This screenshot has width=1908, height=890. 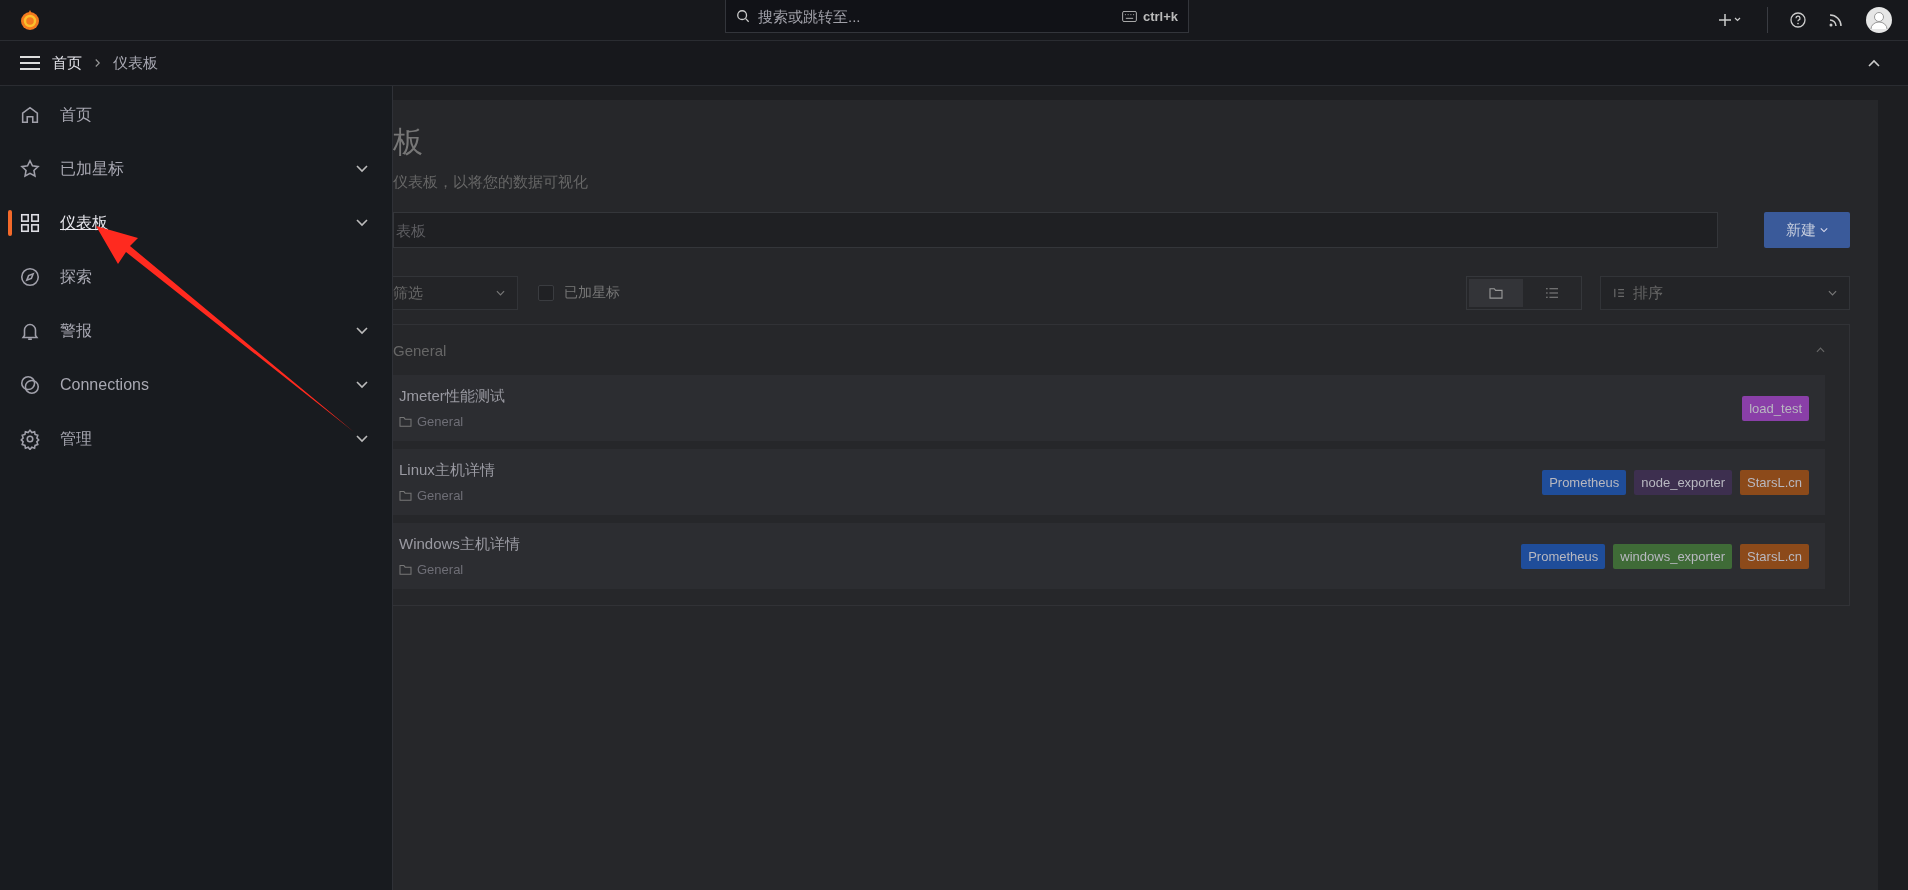 What do you see at coordinates (1160, 16) in the screenshot?
I see `shortcut-hint: ctrl+k` at bounding box center [1160, 16].